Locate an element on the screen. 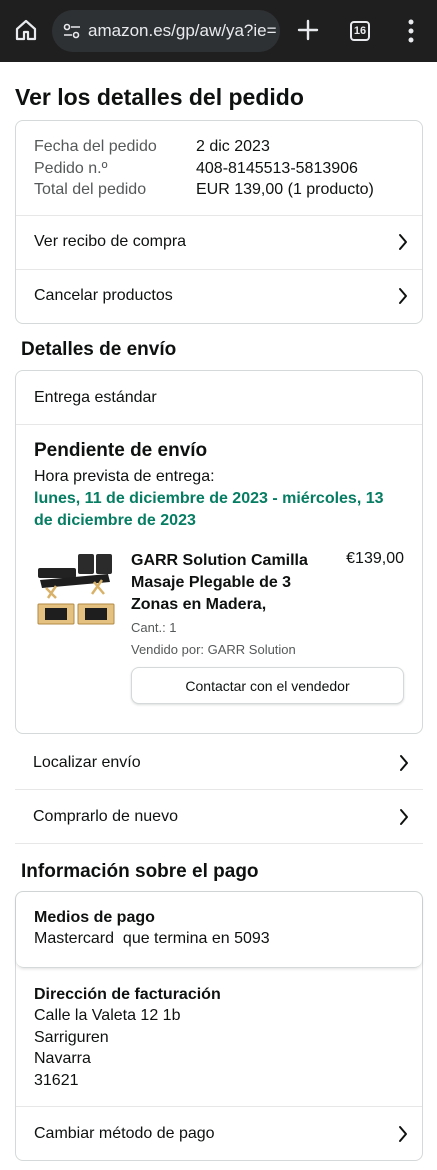 The image size is (437, 1170). billing-line: Navarra is located at coordinates (62, 1058).